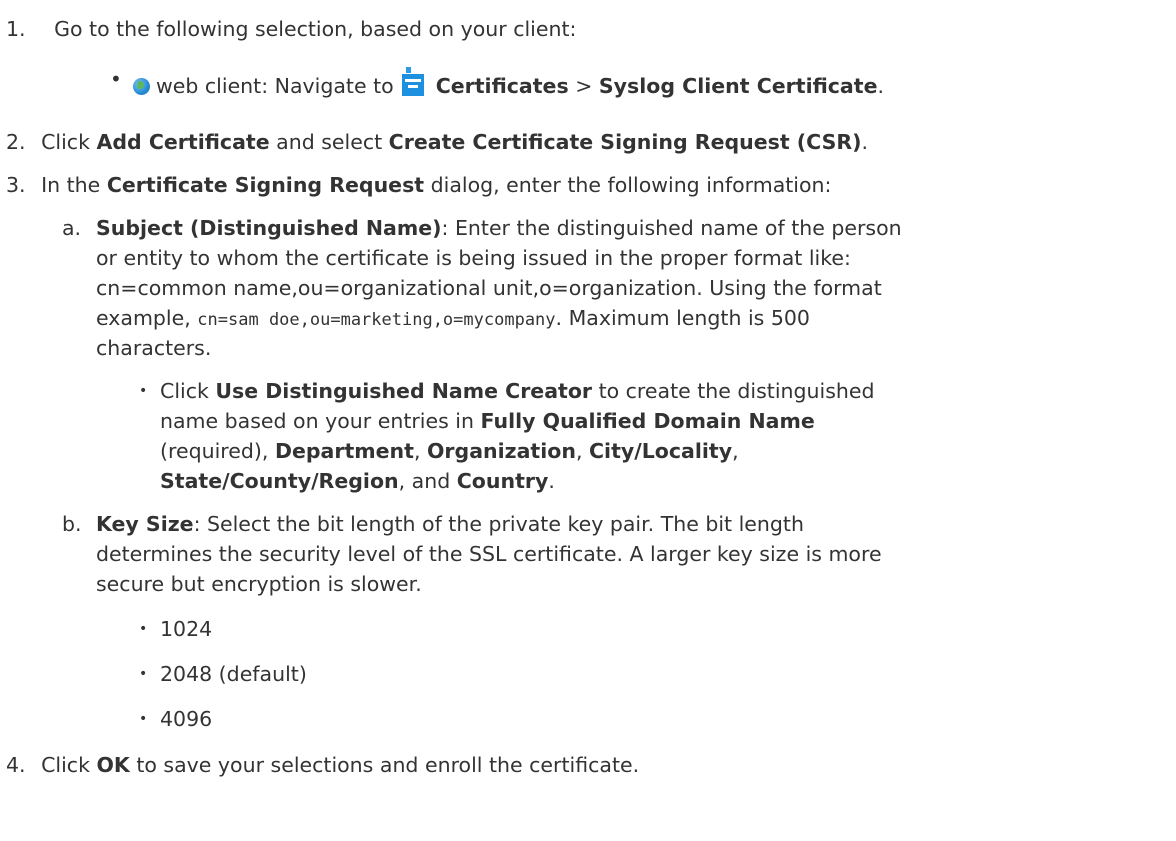 The image size is (1176, 841). Describe the element at coordinates (738, 86) in the screenshot. I see `nav-syslog-client-certificate: Syslog Client Certificate` at that location.